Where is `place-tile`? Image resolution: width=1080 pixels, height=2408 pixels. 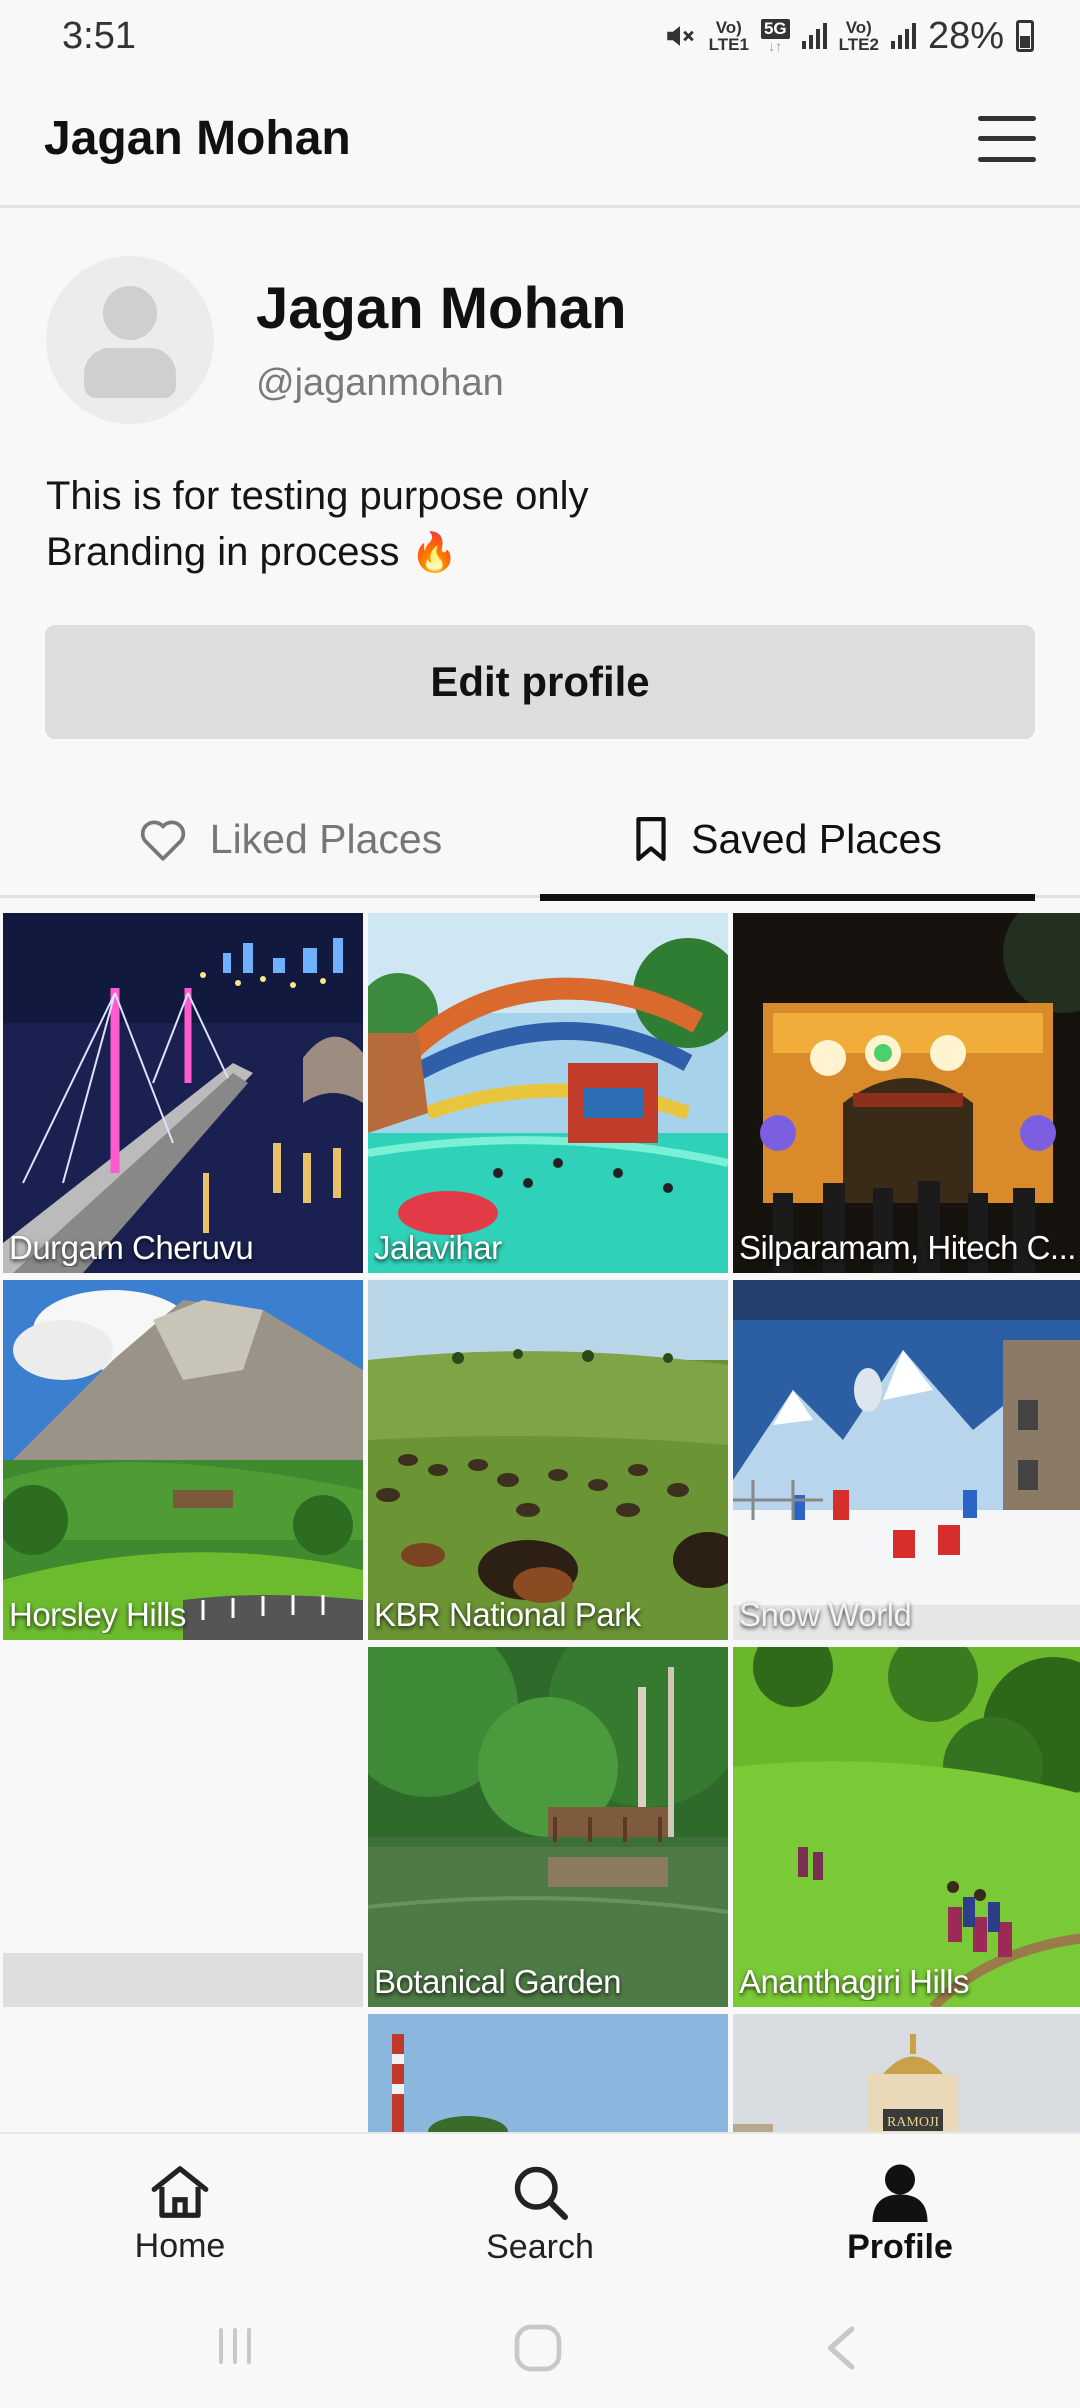
place-tile is located at coordinates (548, 2073).